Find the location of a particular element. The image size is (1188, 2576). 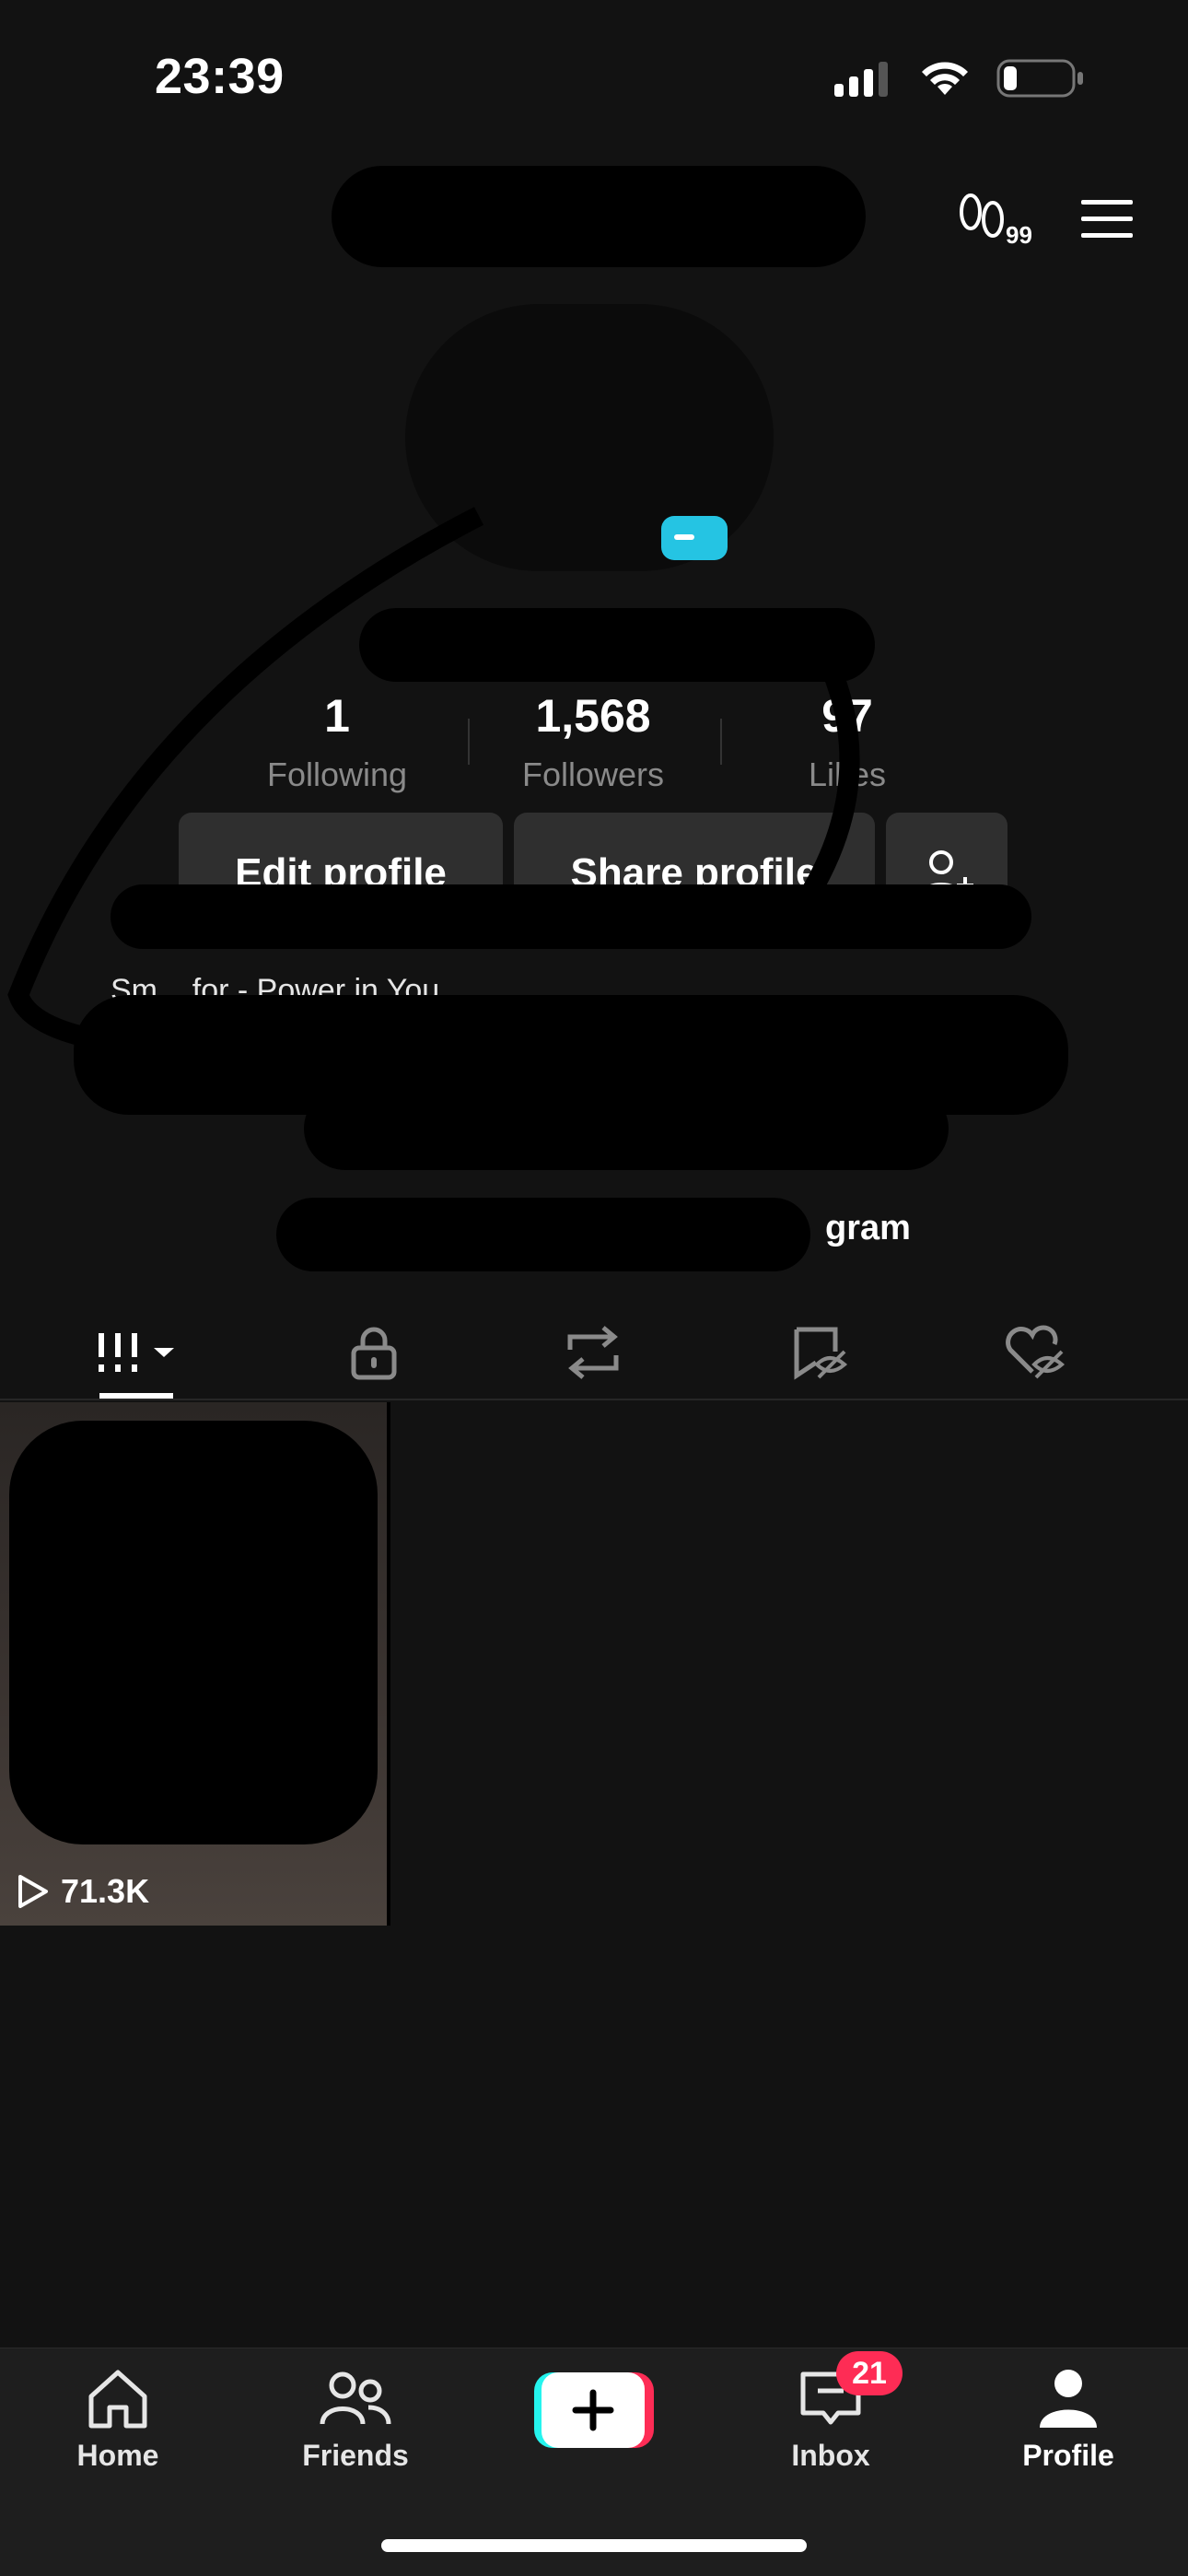

repost-icon is located at coordinates (593, 1352).